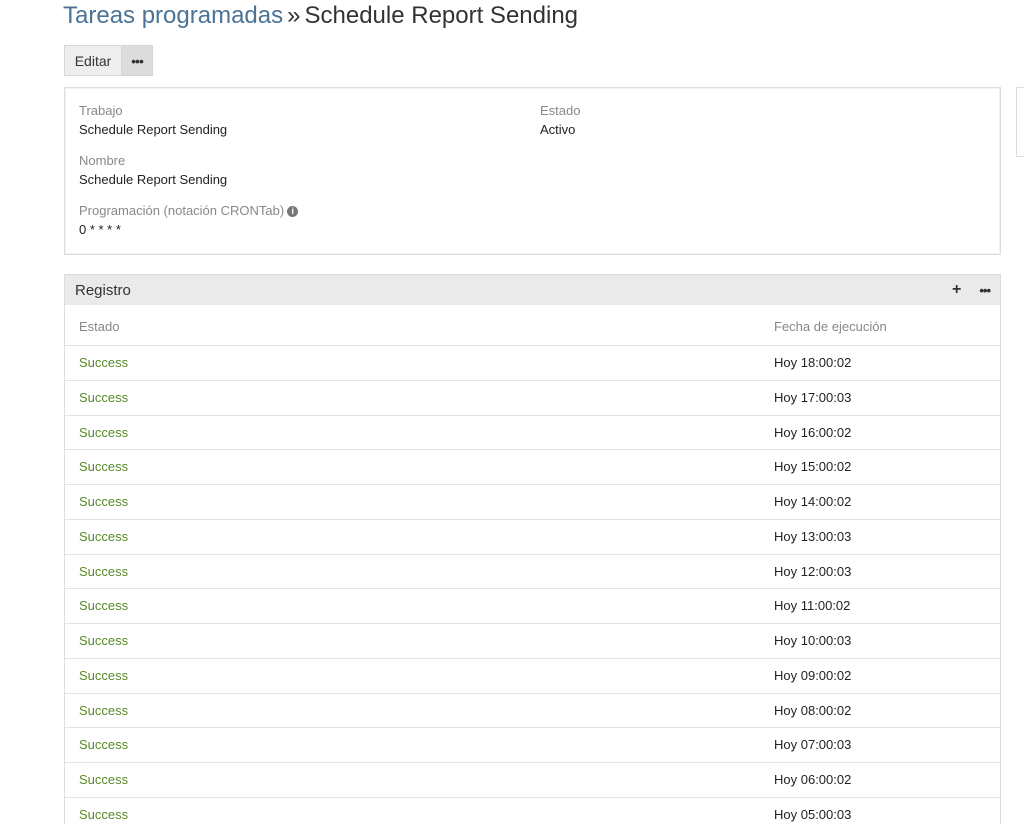 Image resolution: width=1024 pixels, height=824 pixels. What do you see at coordinates (173, 15) in the screenshot?
I see `breadcrumb-link-scheduled-jobs: Tareas programadas` at bounding box center [173, 15].